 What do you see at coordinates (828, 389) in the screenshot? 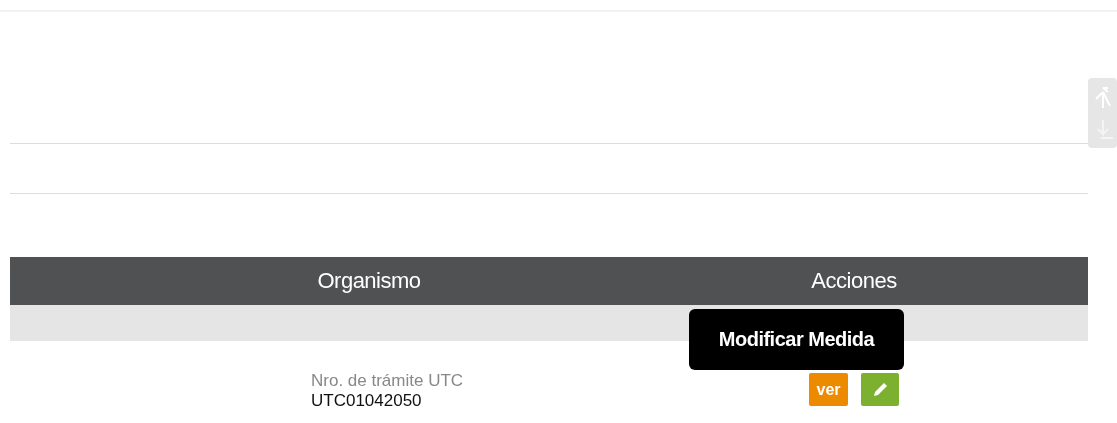
I see `view-button: ver` at bounding box center [828, 389].